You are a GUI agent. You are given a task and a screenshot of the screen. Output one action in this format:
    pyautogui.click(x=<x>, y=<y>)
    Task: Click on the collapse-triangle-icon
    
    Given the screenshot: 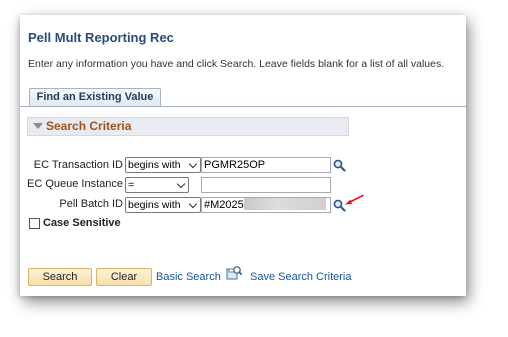 What is the action you would take?
    pyautogui.click(x=38, y=126)
    